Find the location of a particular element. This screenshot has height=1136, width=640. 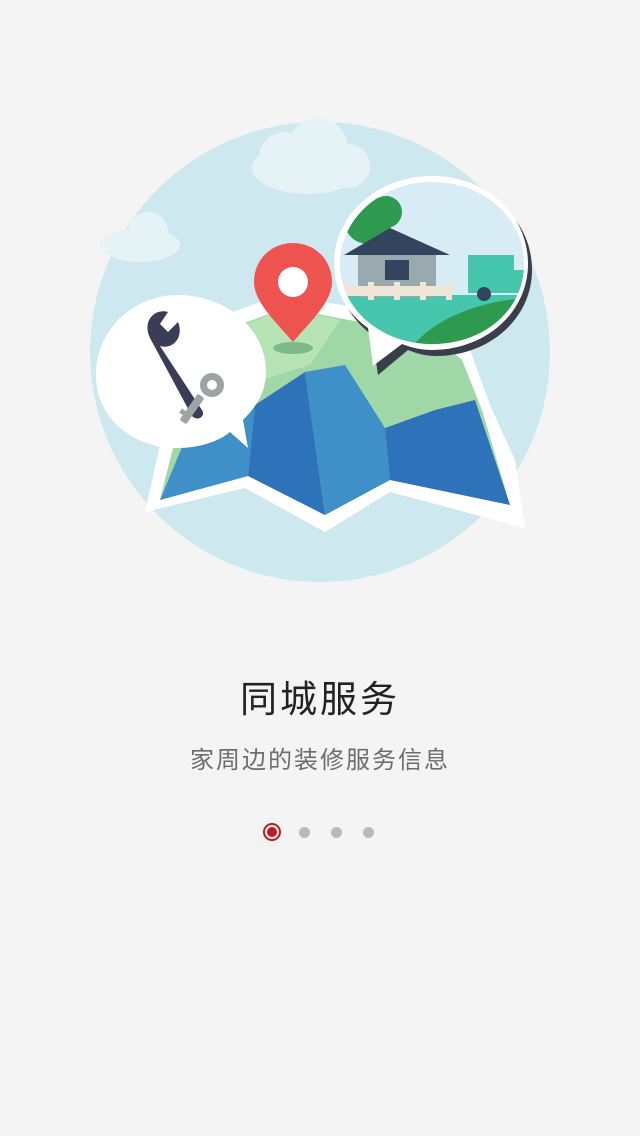

page-title: 同城服务 is located at coordinates (320, 699).